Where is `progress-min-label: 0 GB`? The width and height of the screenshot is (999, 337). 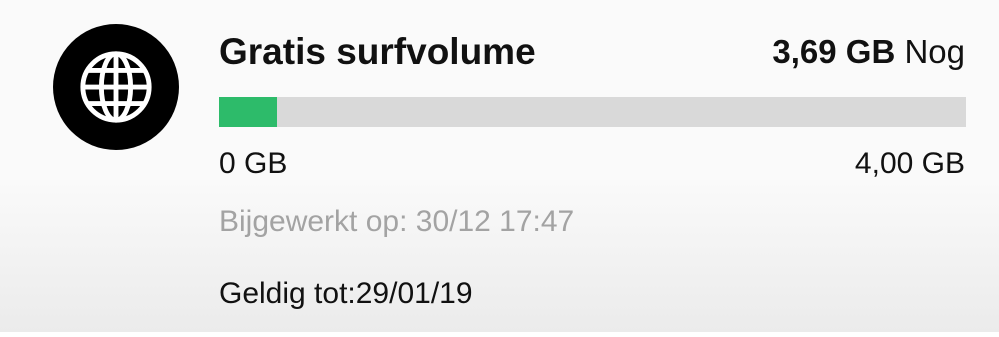 progress-min-label: 0 GB is located at coordinates (253, 163).